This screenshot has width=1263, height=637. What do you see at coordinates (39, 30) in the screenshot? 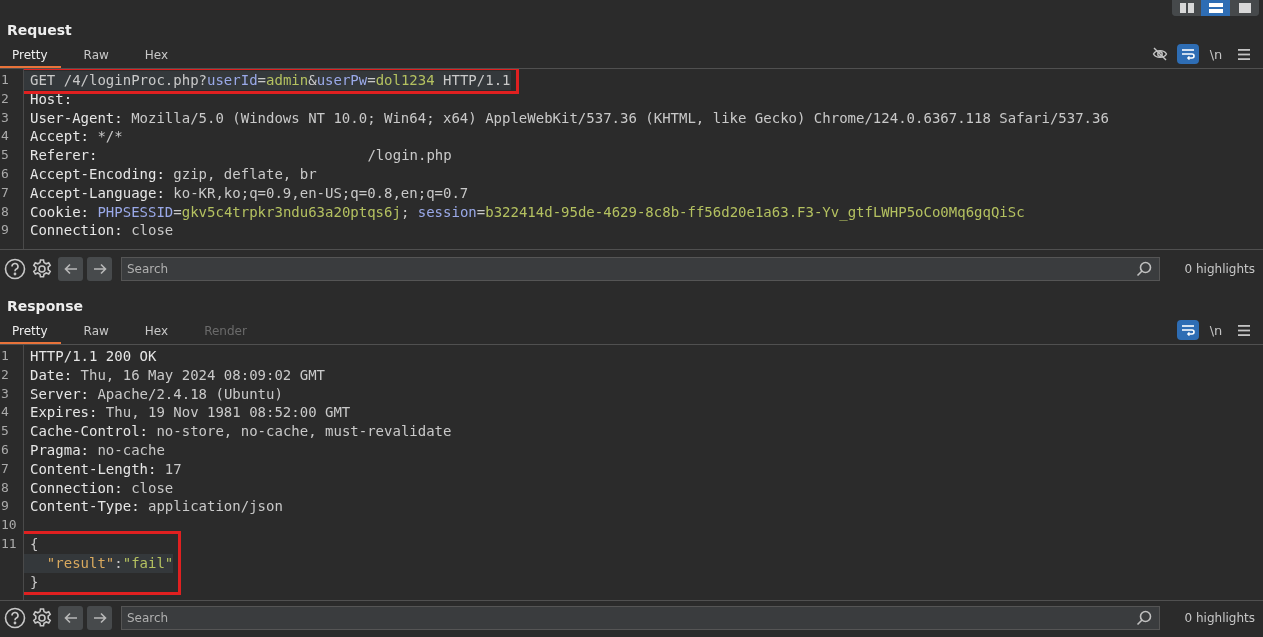
I see `pane-title: Request` at bounding box center [39, 30].